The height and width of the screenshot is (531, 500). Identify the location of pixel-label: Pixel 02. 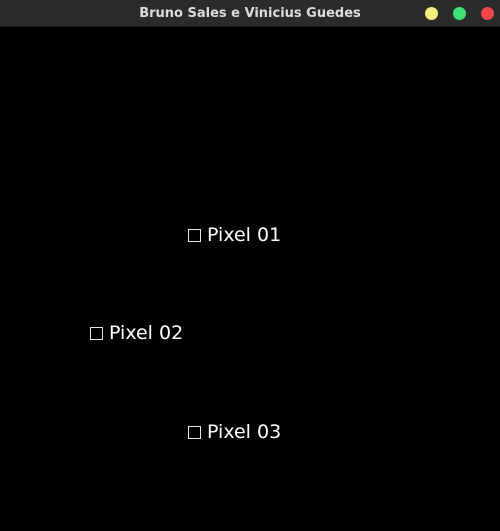
(146, 333).